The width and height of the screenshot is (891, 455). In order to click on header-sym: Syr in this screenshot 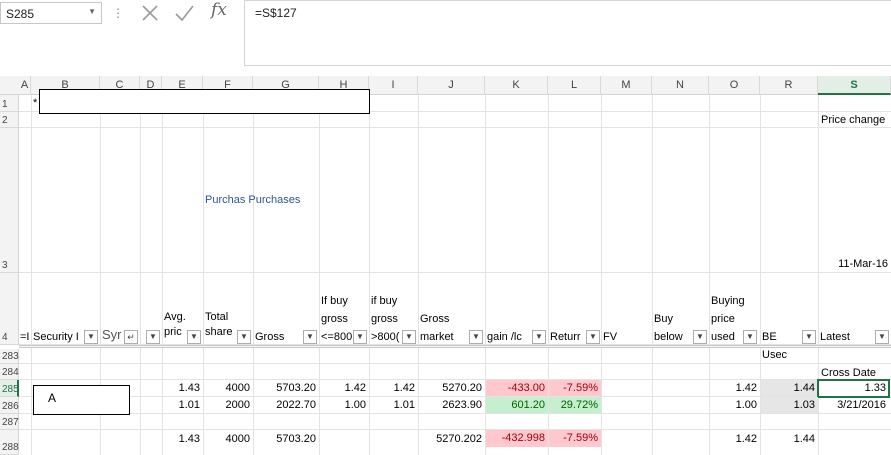, I will do `click(112, 334)`.